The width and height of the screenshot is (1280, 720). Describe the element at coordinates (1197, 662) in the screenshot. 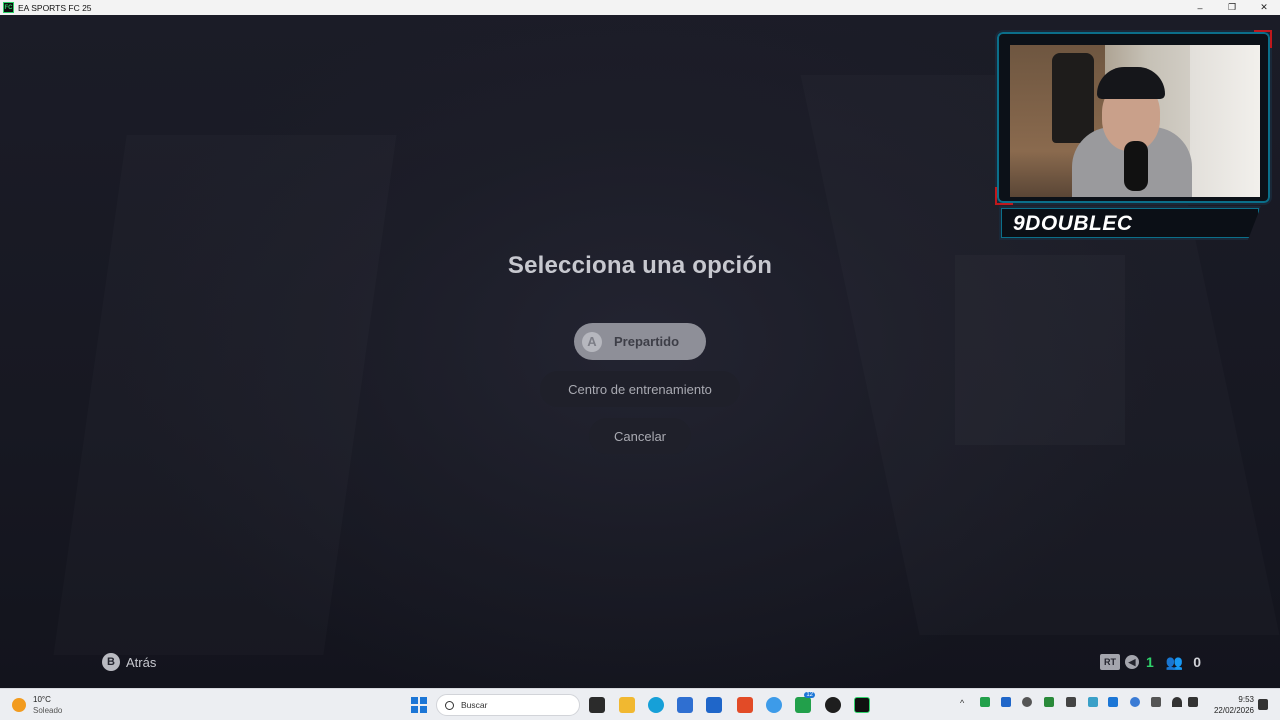

I see `party-count: 0` at that location.